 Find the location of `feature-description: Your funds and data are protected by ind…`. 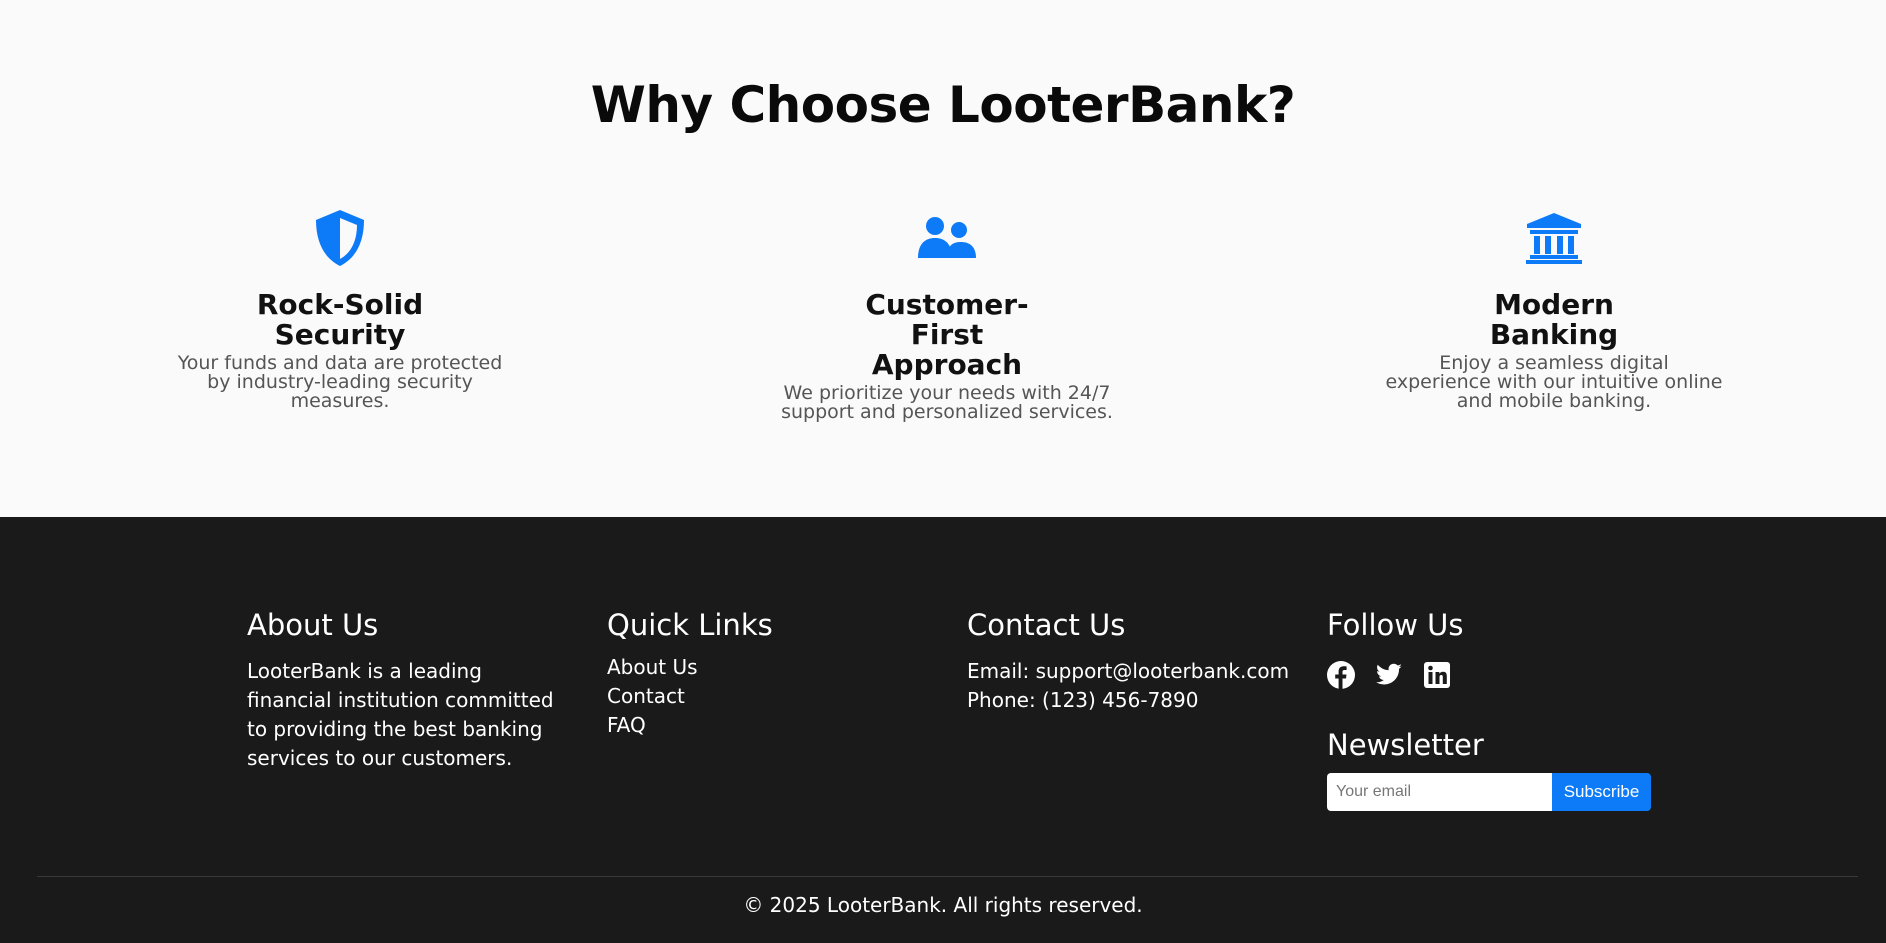

feature-description: Your funds and data are protected by ind… is located at coordinates (340, 382).